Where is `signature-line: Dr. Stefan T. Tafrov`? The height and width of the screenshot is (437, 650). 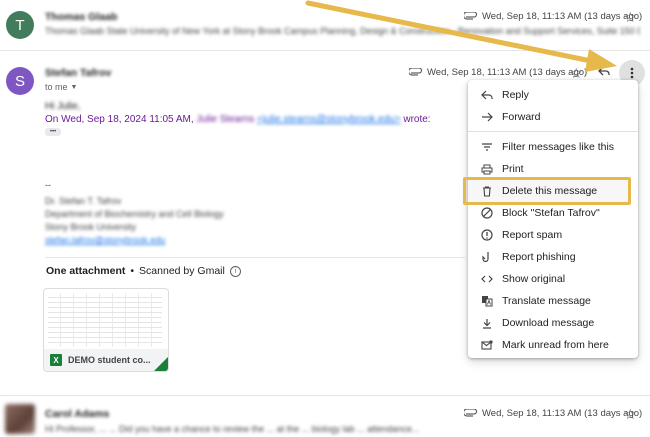
signature-line: Dr. Stefan T. Tafrov is located at coordinates (83, 201).